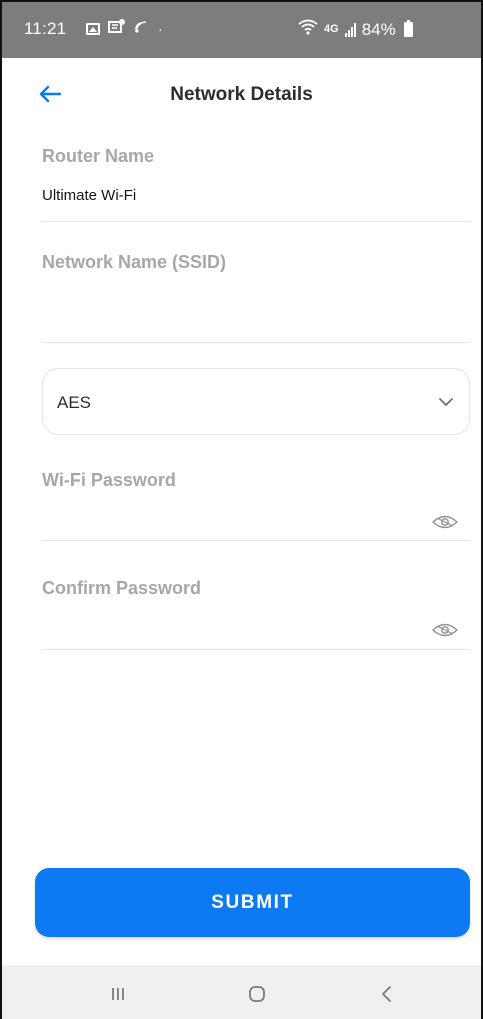  Describe the element at coordinates (74, 402) in the screenshot. I see `encryption-value: AES` at that location.